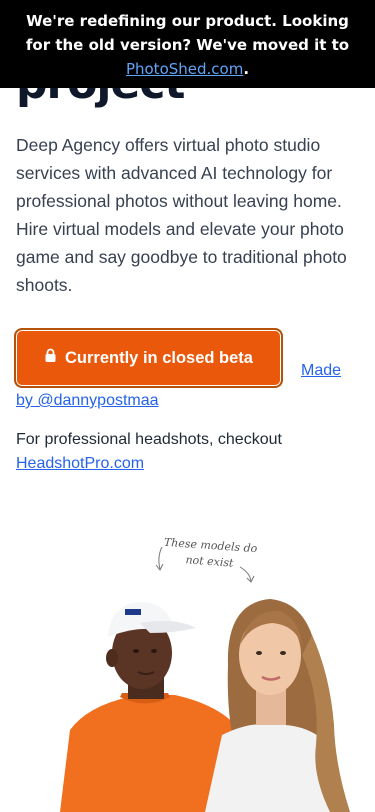  What do you see at coordinates (210, 554) in the screenshot?
I see `models-note: These models do not exist` at bounding box center [210, 554].